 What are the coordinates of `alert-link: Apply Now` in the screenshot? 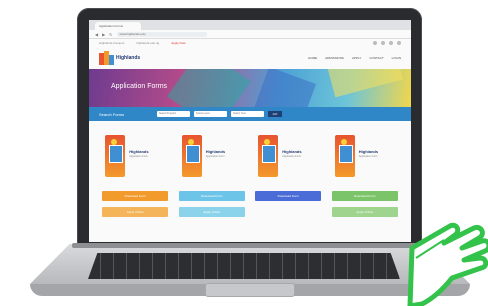 It's located at (178, 43).